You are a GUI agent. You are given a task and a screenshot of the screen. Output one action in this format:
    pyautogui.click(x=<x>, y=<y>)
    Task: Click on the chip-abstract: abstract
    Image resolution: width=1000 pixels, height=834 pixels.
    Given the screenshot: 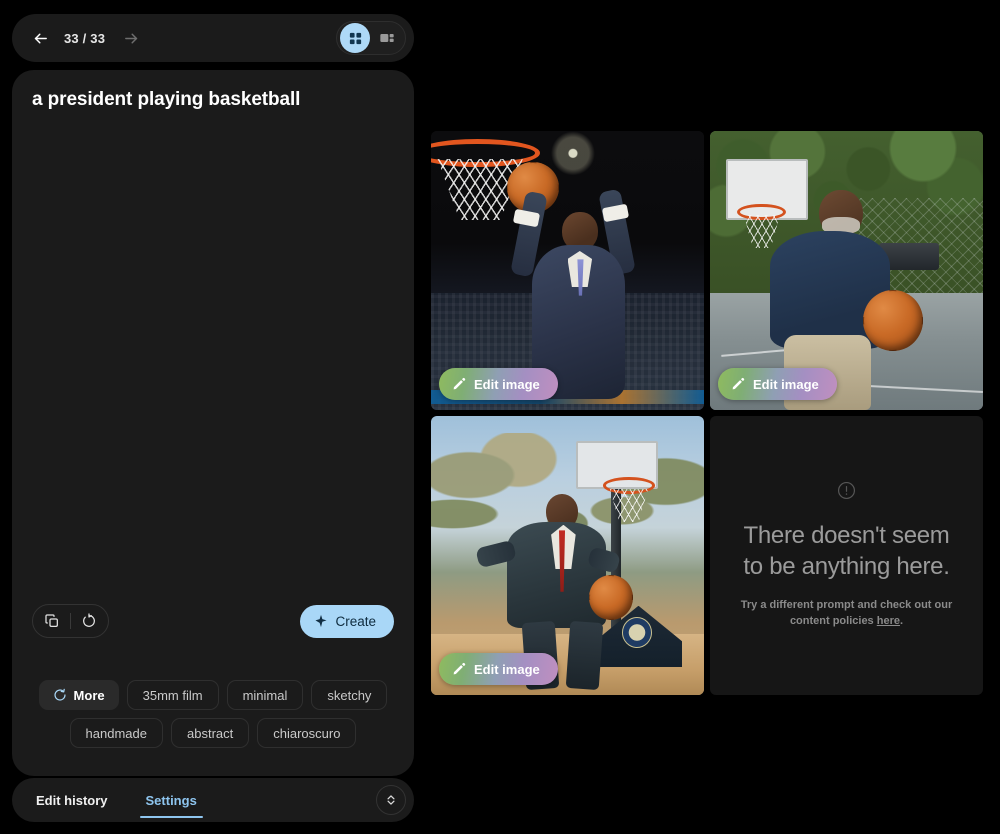 What is the action you would take?
    pyautogui.click(x=210, y=733)
    